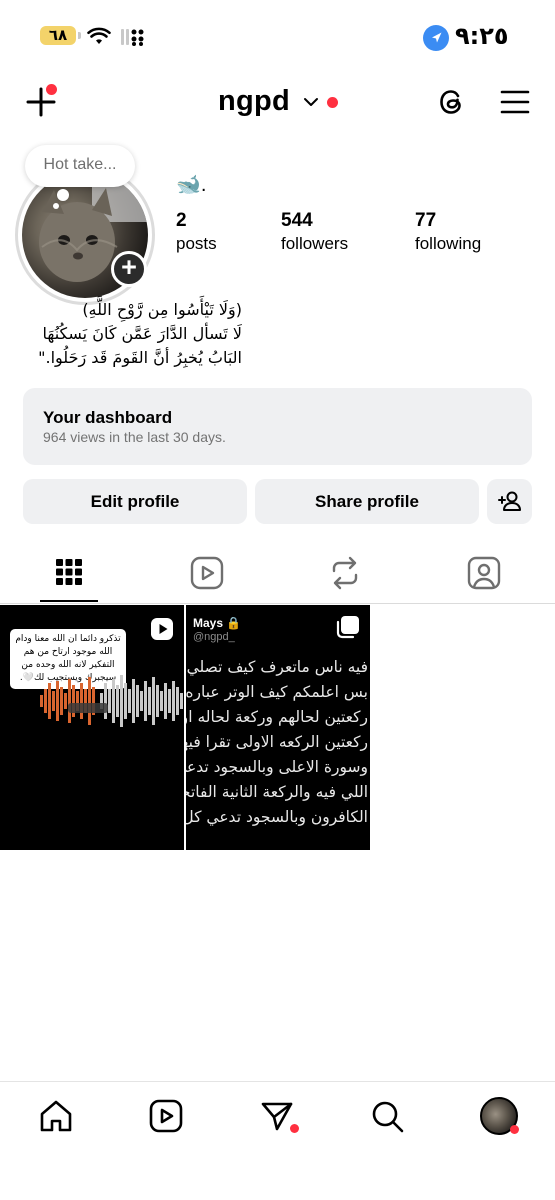  I want to click on account-username: ngpd, so click(254, 101).